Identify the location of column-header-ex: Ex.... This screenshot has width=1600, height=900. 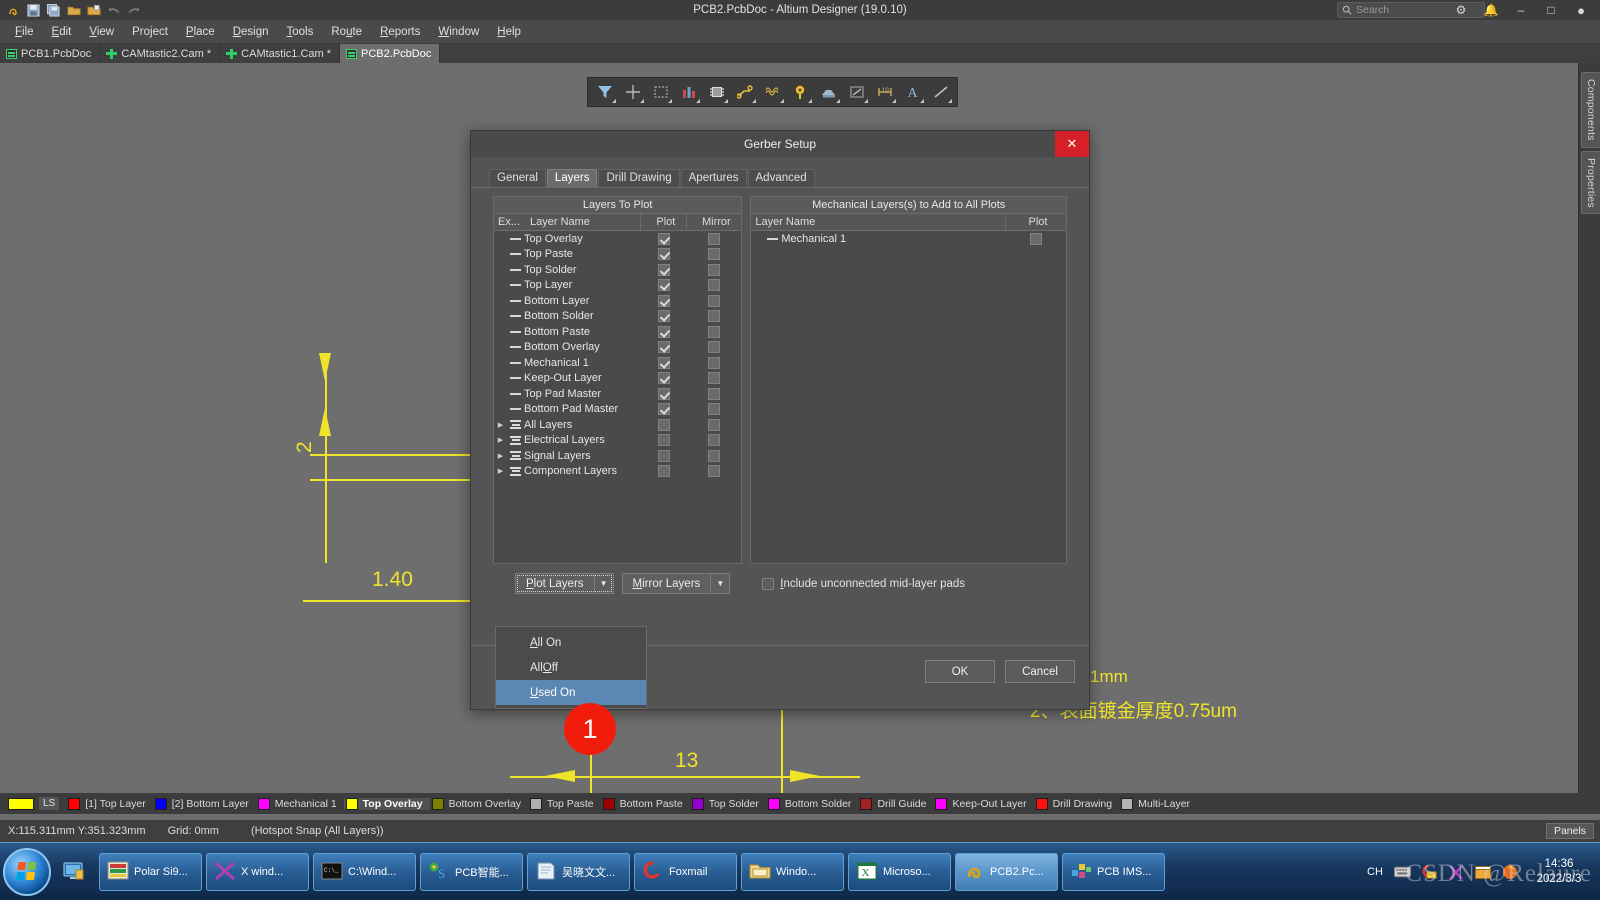
(510, 222).